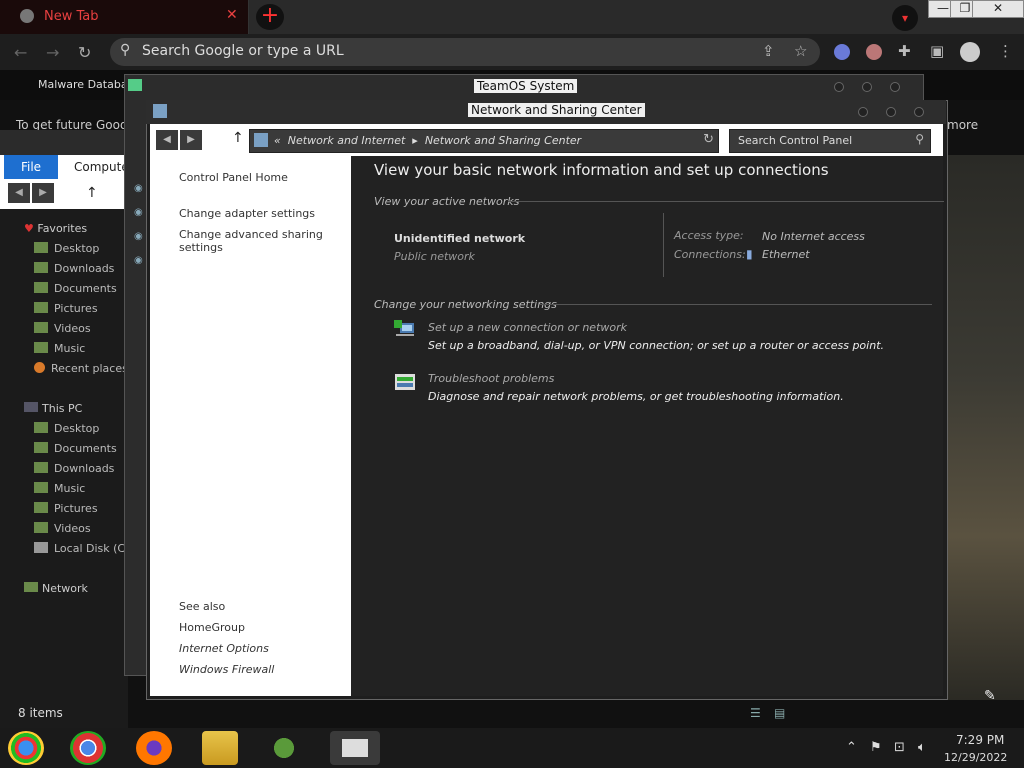  Describe the element at coordinates (404, 328) in the screenshot. I see `new-connection-icon` at that location.